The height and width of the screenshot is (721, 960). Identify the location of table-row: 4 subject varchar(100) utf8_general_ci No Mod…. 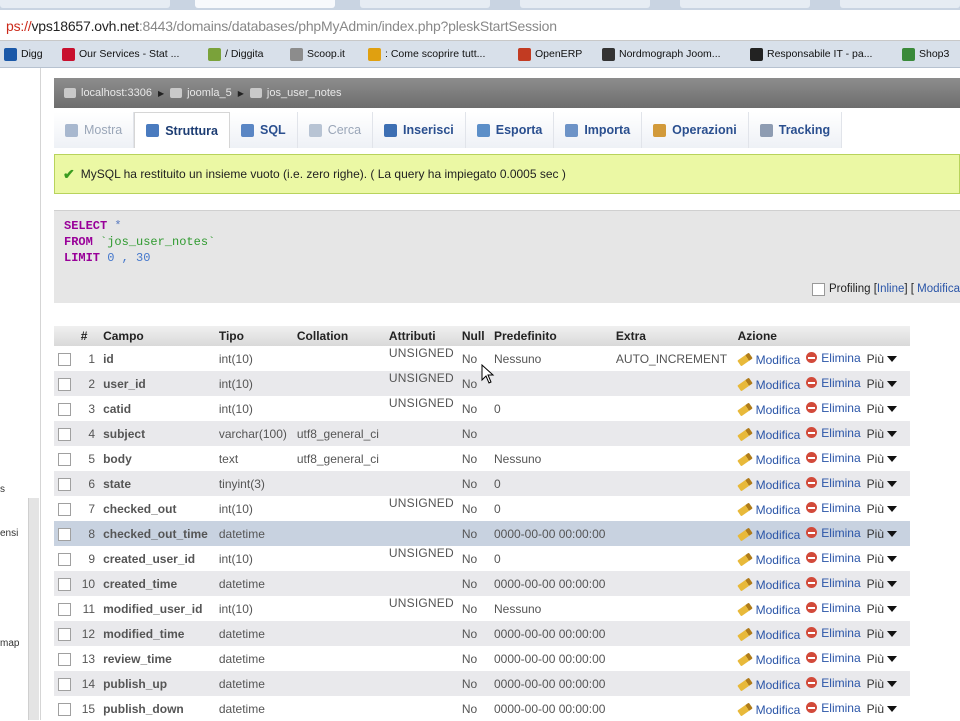
(482, 433).